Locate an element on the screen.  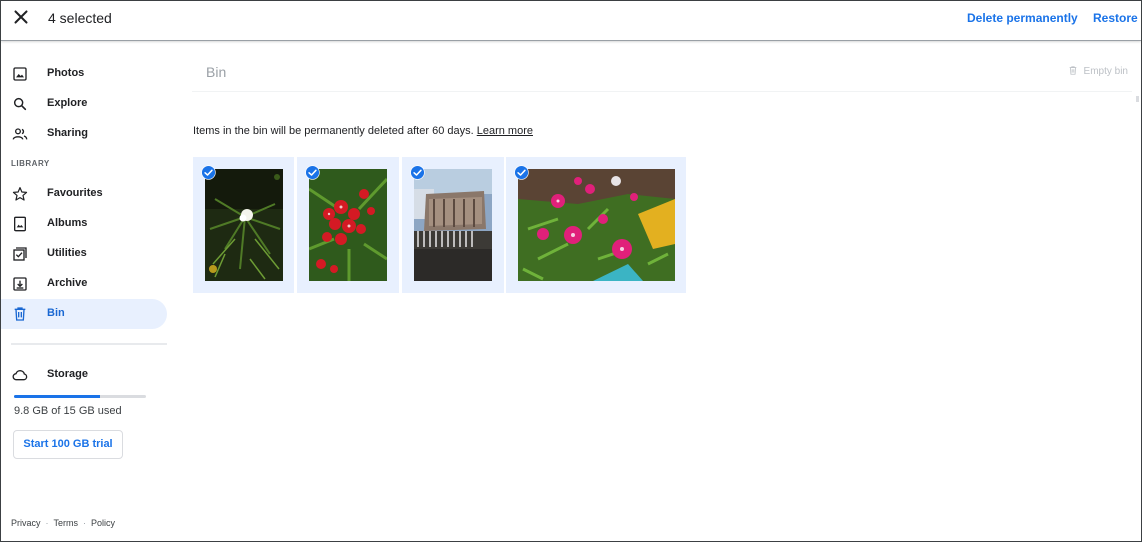
page-title: Bin is located at coordinates (216, 72).